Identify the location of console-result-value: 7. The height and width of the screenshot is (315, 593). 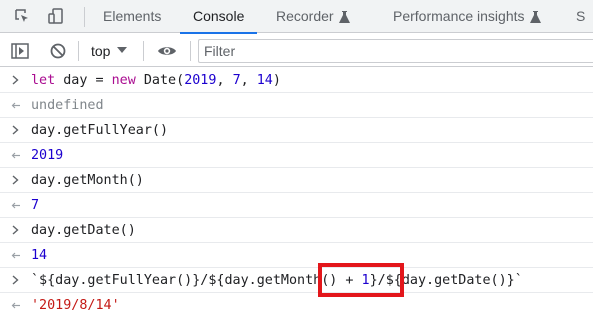
(35, 205).